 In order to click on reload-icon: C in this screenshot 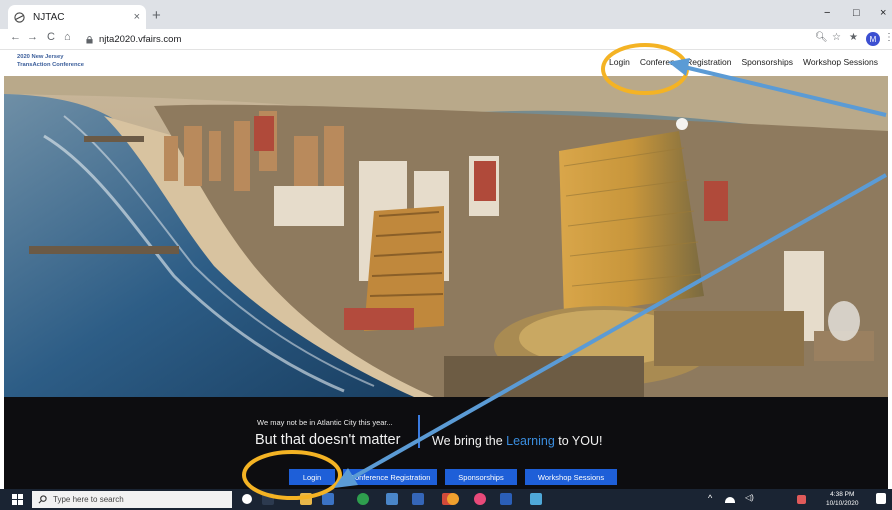, I will do `click(51, 37)`.